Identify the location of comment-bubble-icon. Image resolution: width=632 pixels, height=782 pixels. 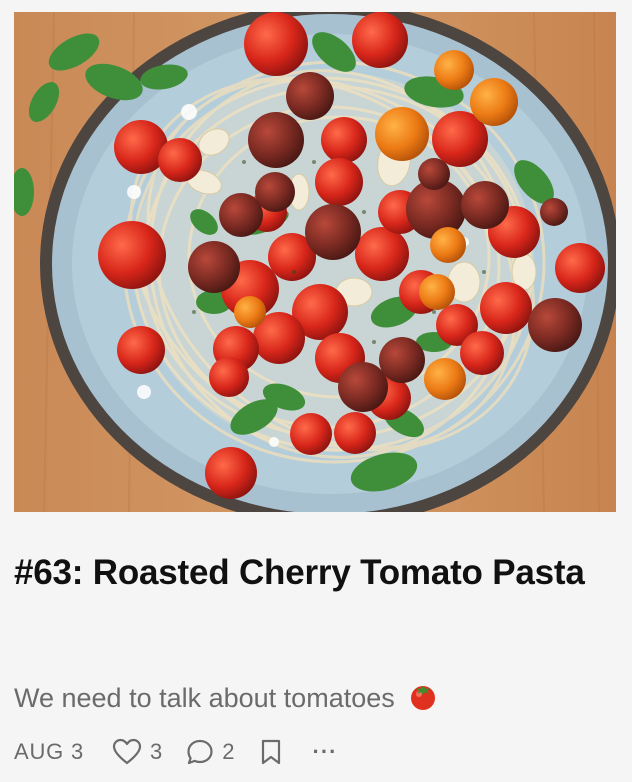
(200, 752).